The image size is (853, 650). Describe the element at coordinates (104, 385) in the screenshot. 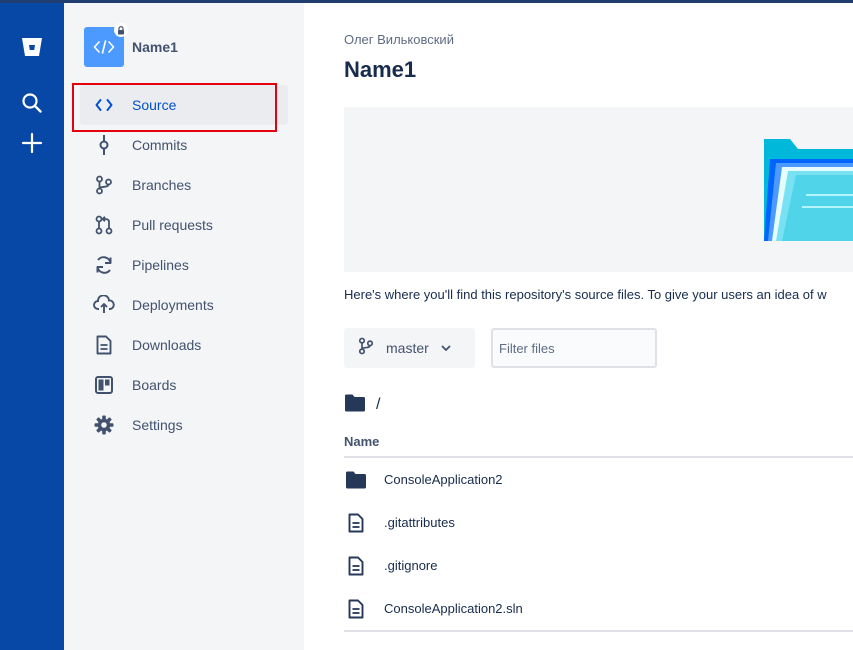

I see `boards-icon` at that location.